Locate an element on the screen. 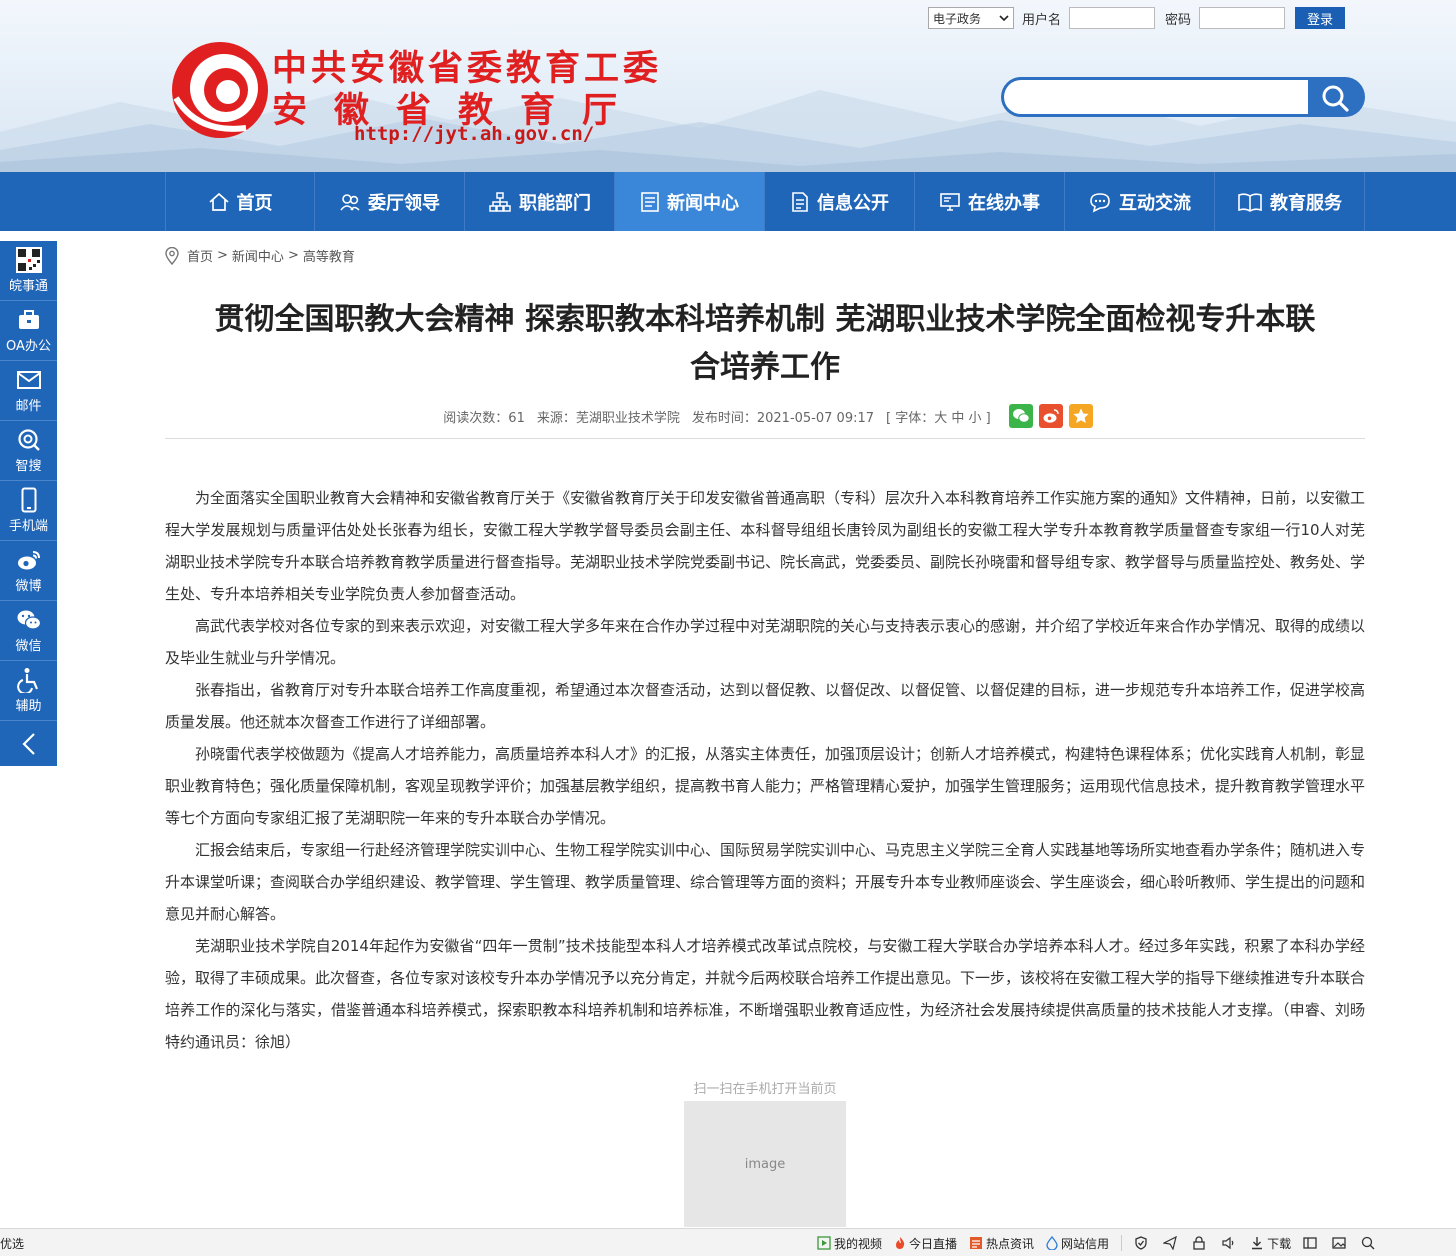 This screenshot has width=1456, height=1256. status-hot-news: 热点资讯 is located at coordinates (1001, 1243).